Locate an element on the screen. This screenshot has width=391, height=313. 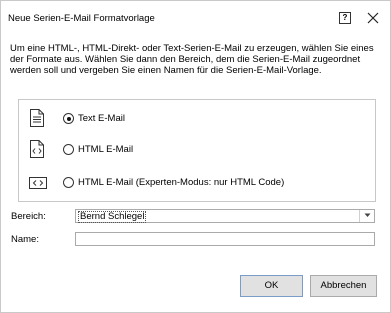
close-icon is located at coordinates (373, 18).